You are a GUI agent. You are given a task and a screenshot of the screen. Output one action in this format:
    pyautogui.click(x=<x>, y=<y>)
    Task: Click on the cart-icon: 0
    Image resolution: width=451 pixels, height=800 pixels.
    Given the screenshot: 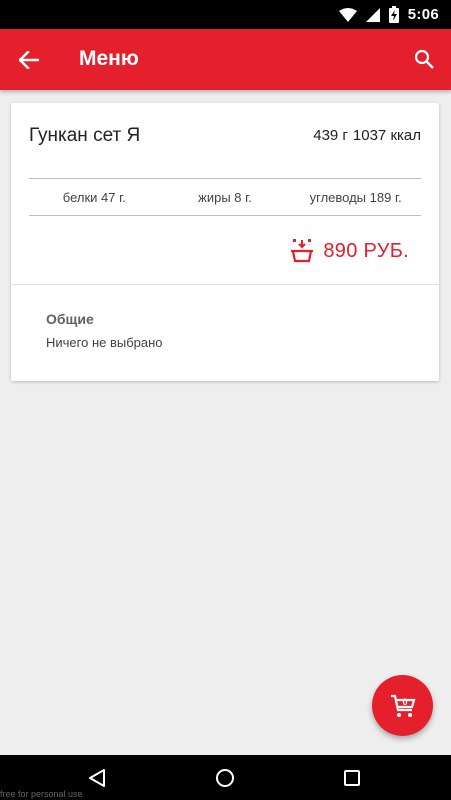 What is the action you would take?
    pyautogui.click(x=402, y=705)
    